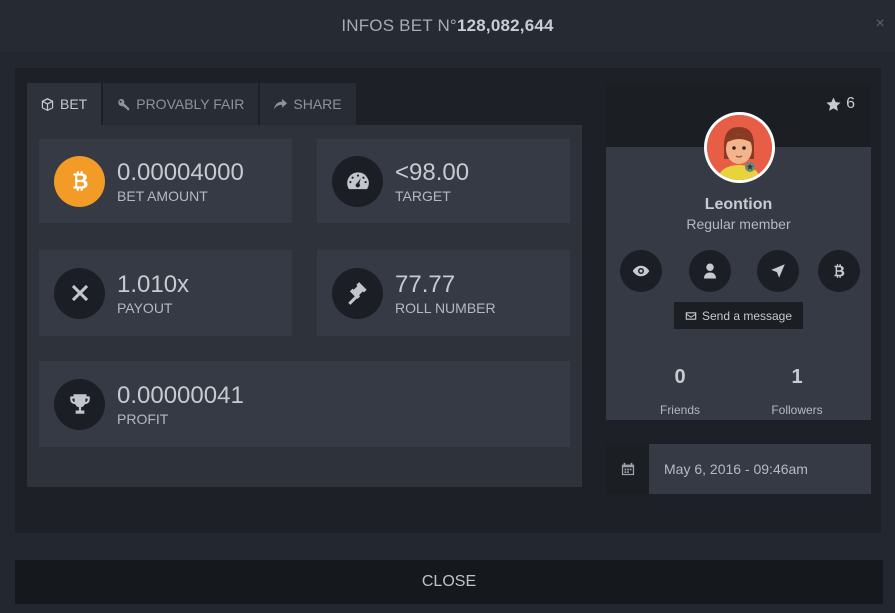 The image size is (895, 613). What do you see at coordinates (47, 104) in the screenshot?
I see `cube-icon` at bounding box center [47, 104].